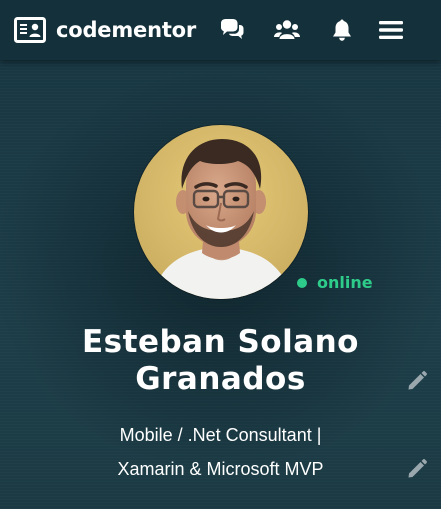 The image size is (441, 509). What do you see at coordinates (417, 381) in the screenshot?
I see `edit-name-pencil-icon` at bounding box center [417, 381].